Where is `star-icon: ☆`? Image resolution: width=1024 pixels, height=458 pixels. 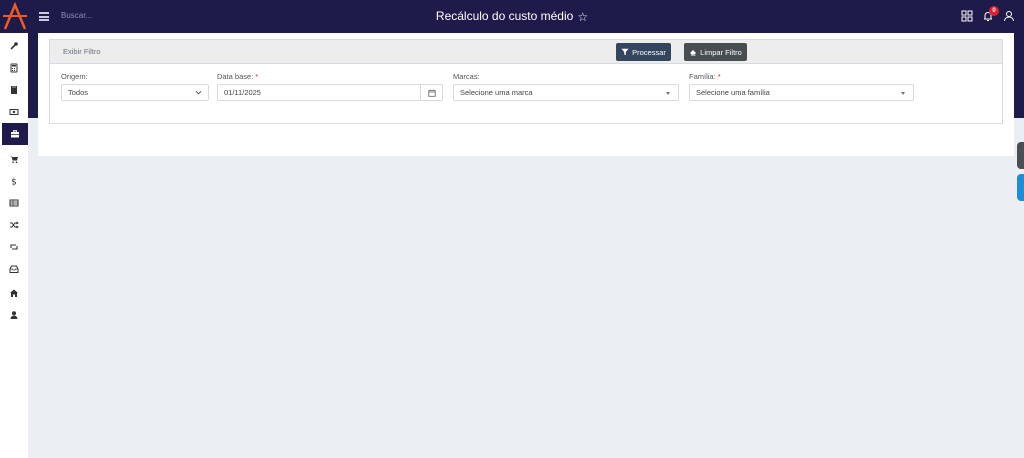
star-icon: ☆ is located at coordinates (582, 17).